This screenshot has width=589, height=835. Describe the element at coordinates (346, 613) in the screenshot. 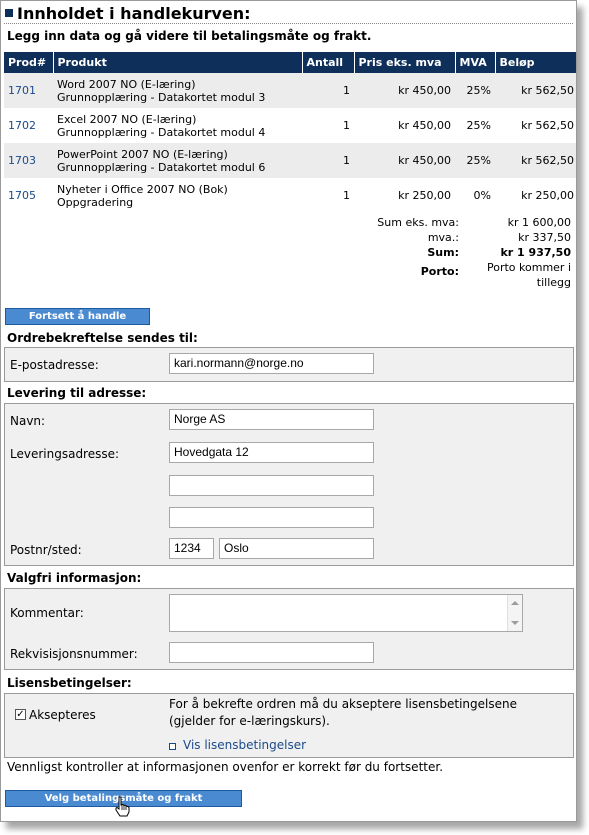

I see `comment-textarea` at that location.